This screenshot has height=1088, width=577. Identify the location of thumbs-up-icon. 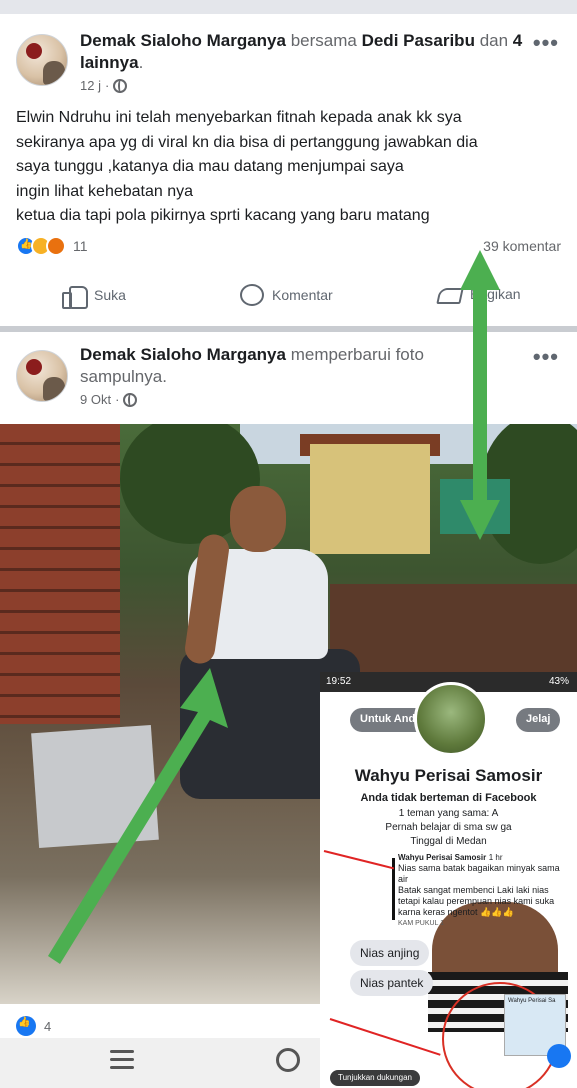
(75, 296).